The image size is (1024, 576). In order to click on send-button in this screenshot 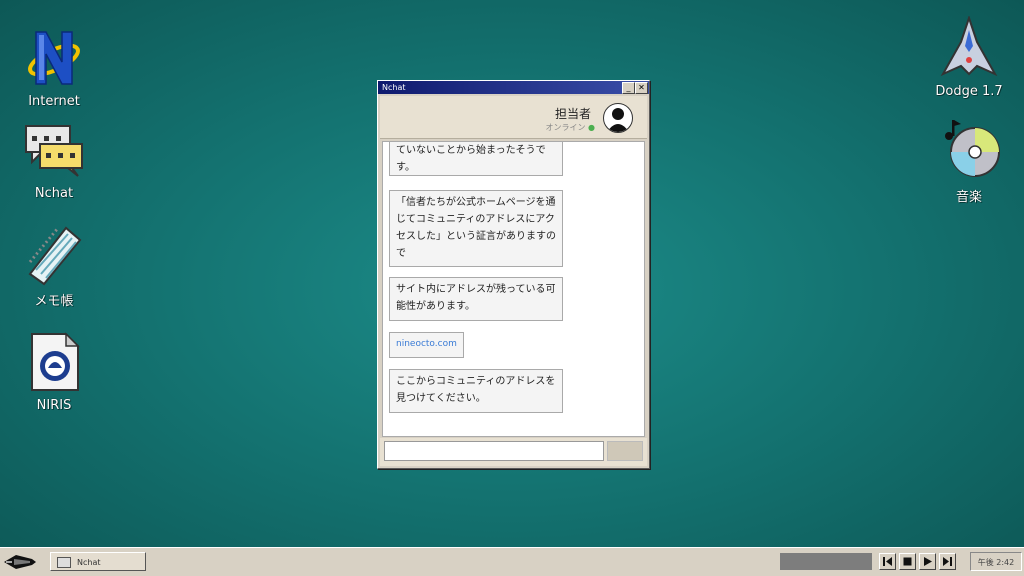, I will do `click(625, 451)`.